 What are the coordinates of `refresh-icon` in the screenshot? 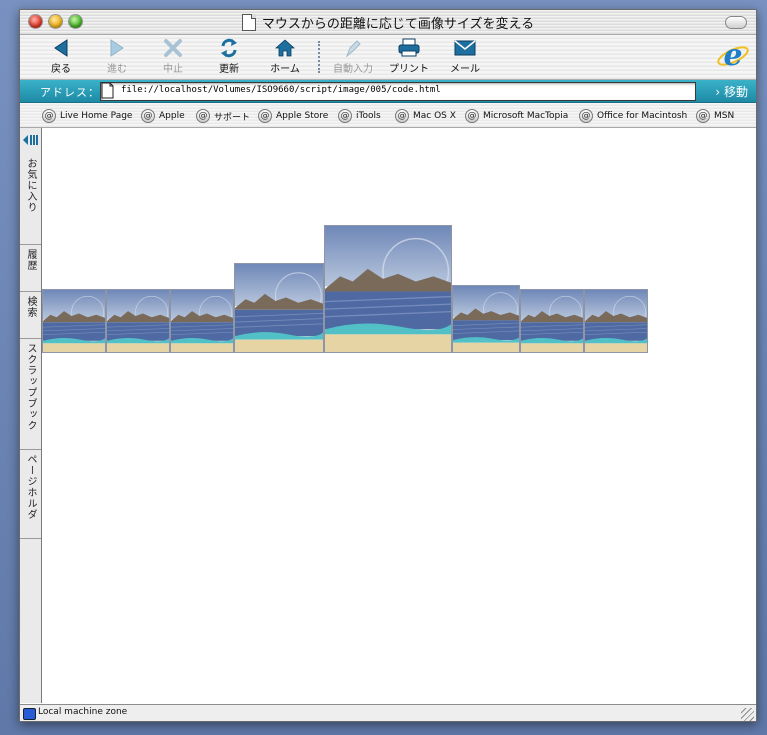 It's located at (229, 48).